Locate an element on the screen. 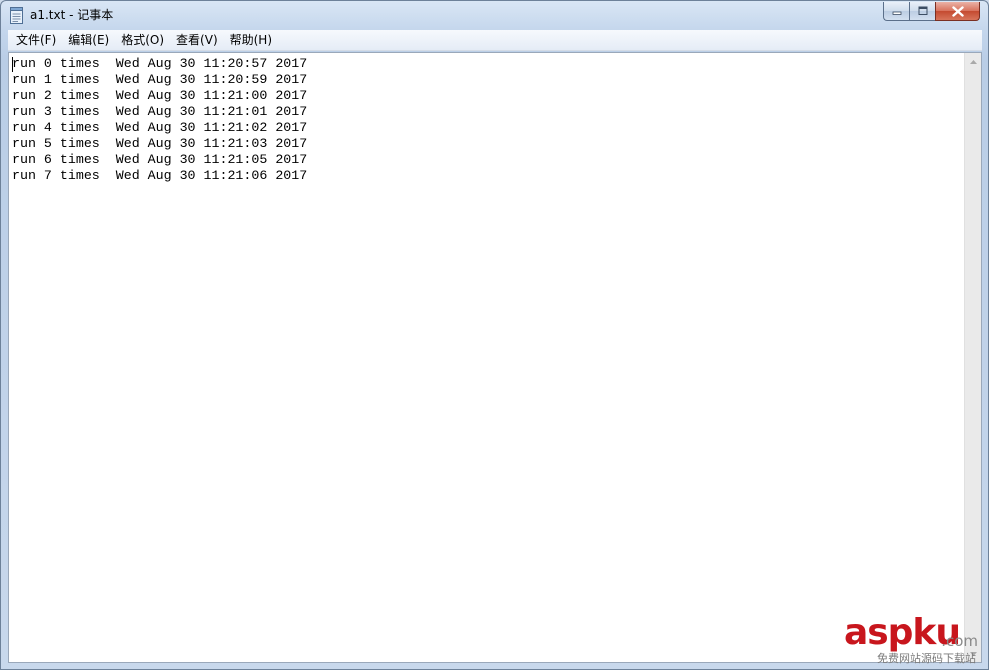 This screenshot has width=989, height=670. minimize-button is located at coordinates (896, 11).